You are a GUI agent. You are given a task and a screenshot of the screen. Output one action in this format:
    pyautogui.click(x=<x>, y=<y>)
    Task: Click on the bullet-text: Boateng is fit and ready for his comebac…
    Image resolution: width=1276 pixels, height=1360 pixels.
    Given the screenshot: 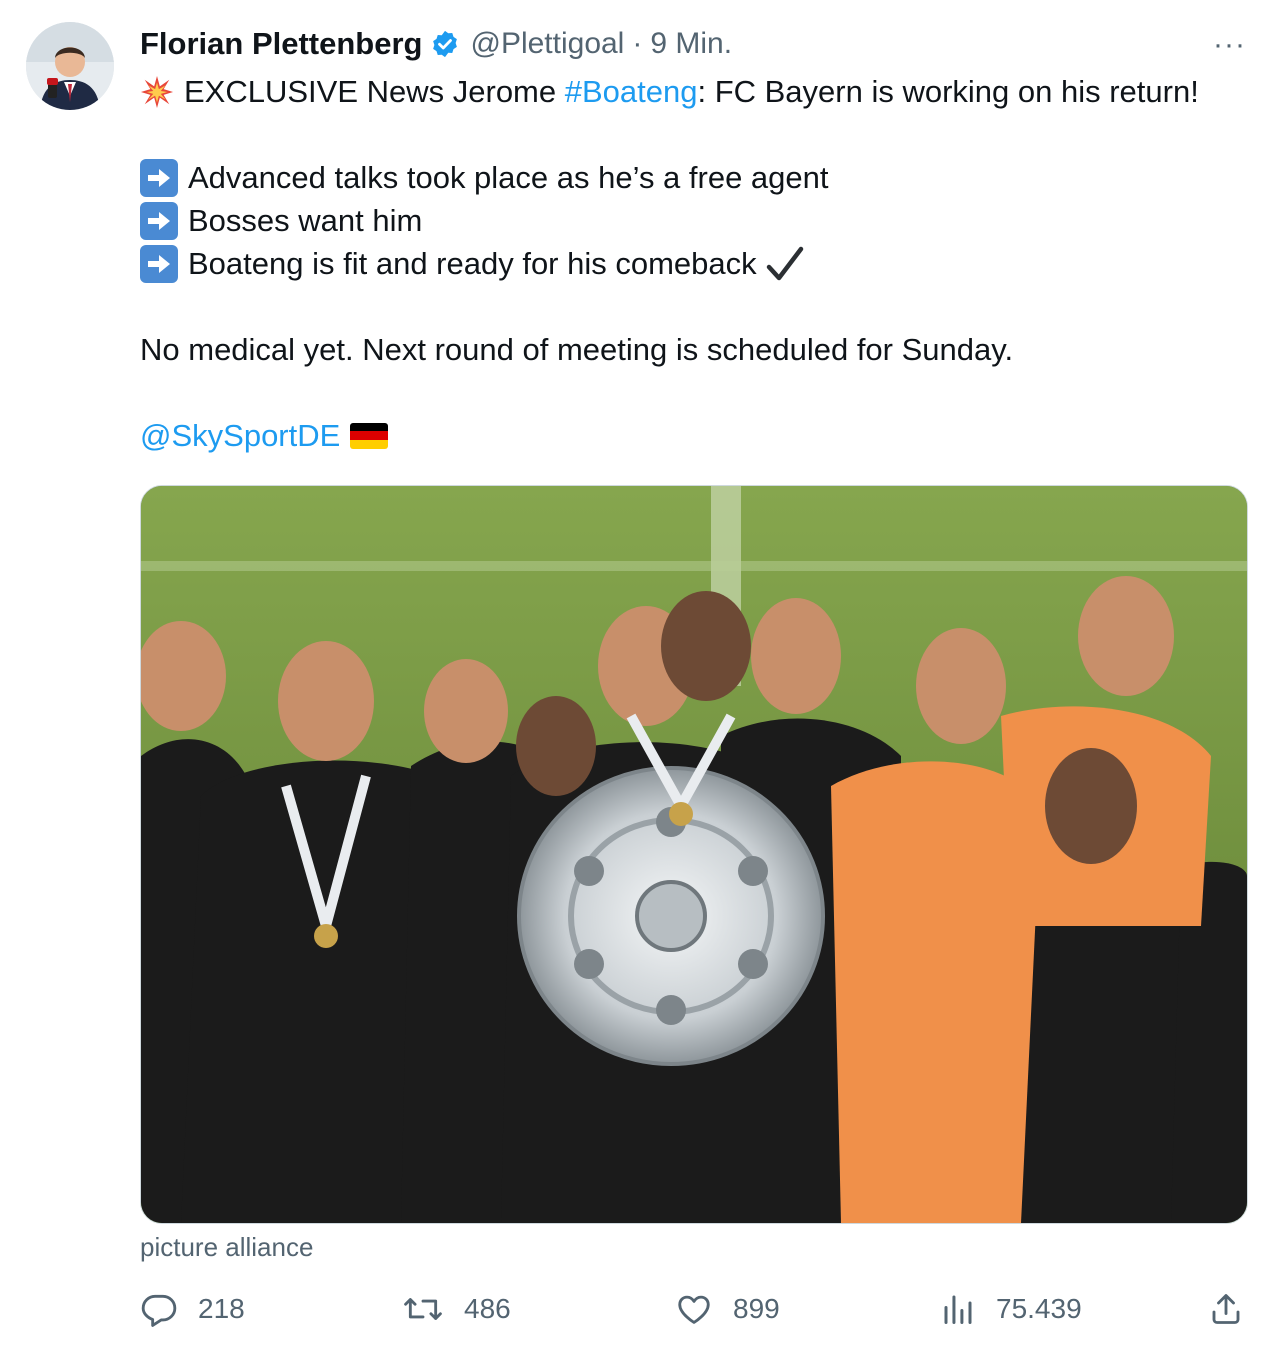 What is the action you would take?
    pyautogui.click(x=472, y=263)
    